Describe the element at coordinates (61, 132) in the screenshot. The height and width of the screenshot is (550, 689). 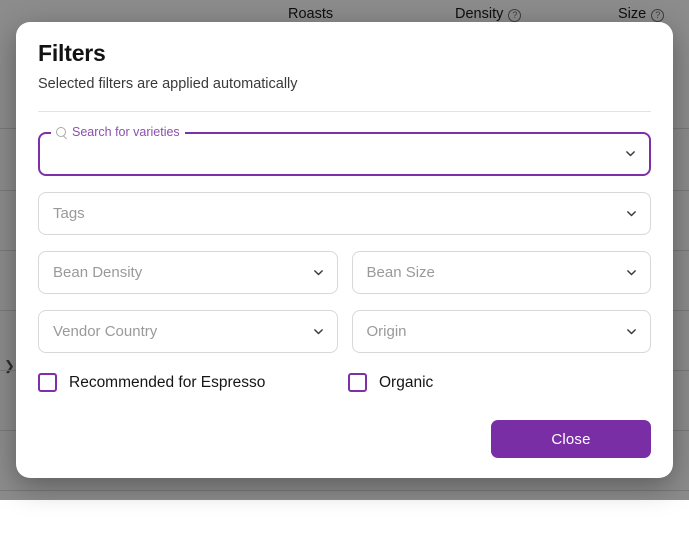
I see `search-icon` at that location.